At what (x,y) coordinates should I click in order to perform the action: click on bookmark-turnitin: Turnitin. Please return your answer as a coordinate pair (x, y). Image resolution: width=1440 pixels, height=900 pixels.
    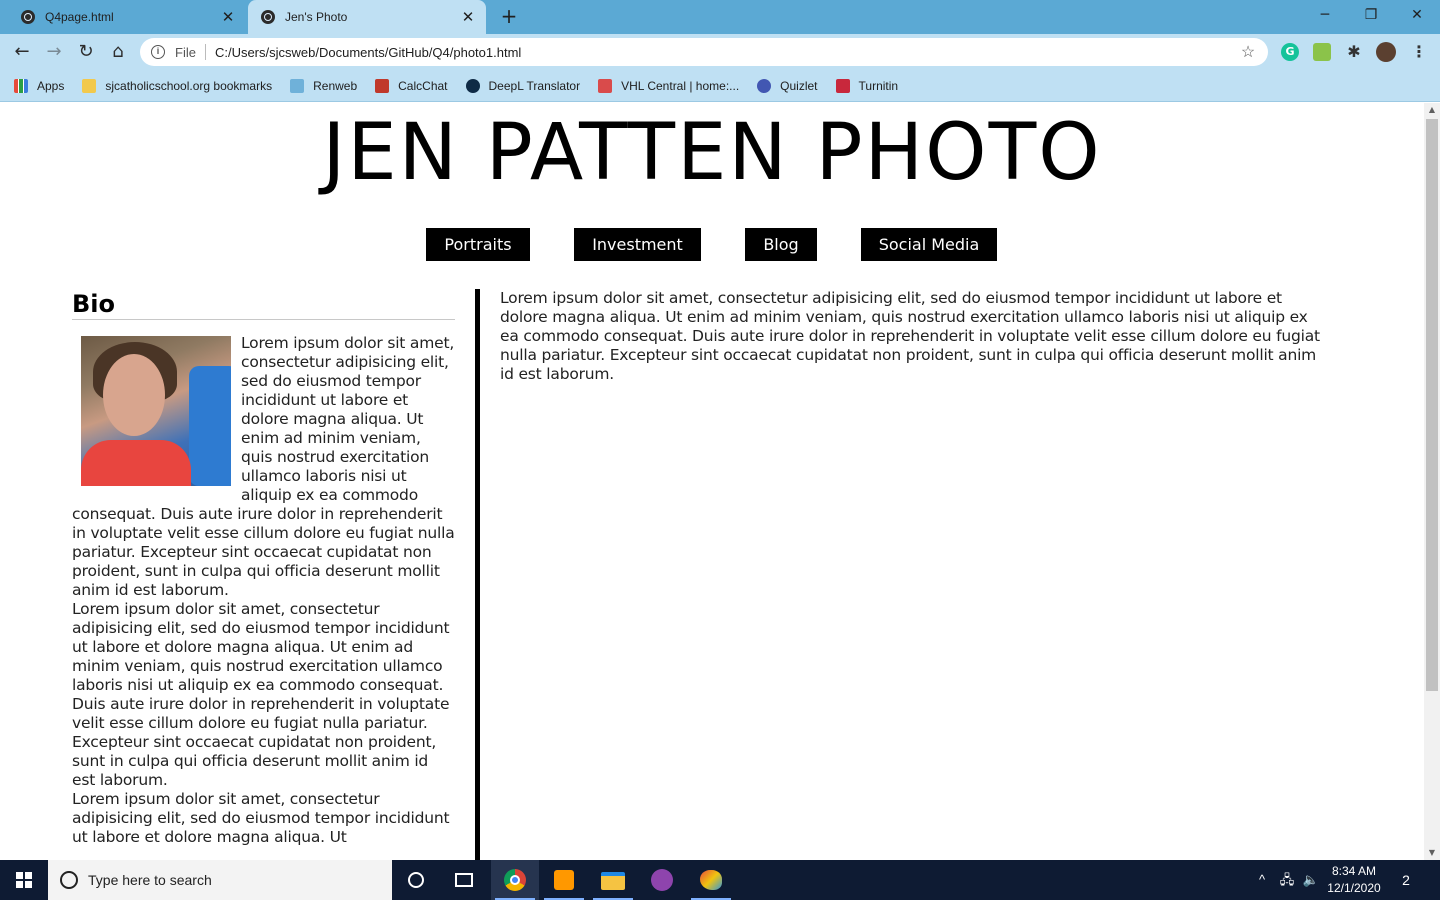
    Looking at the image, I should click on (867, 85).